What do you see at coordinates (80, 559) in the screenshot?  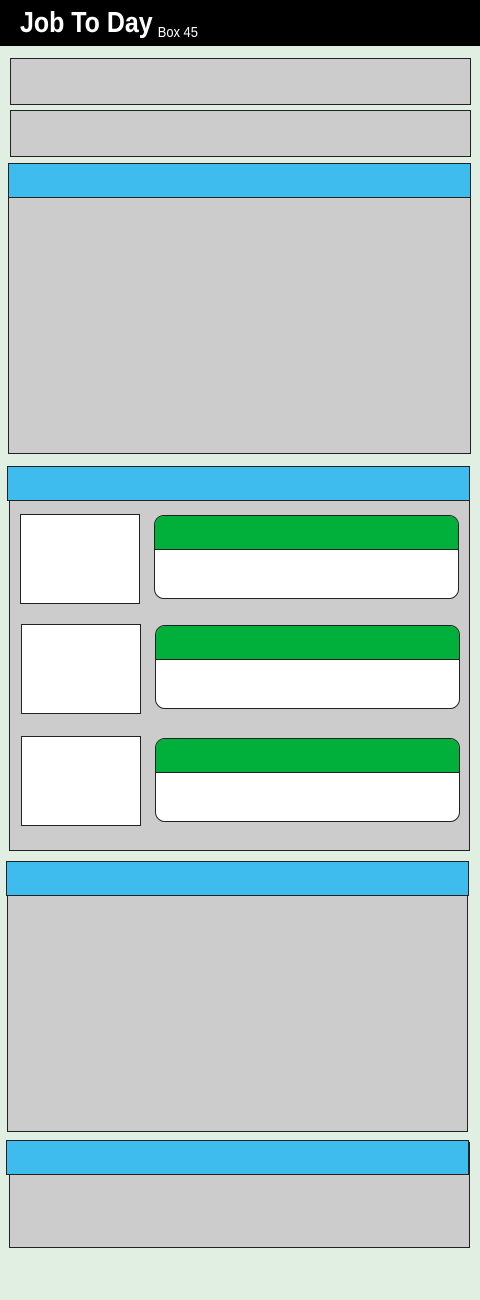 I see `list-item-1-thumbnail` at bounding box center [80, 559].